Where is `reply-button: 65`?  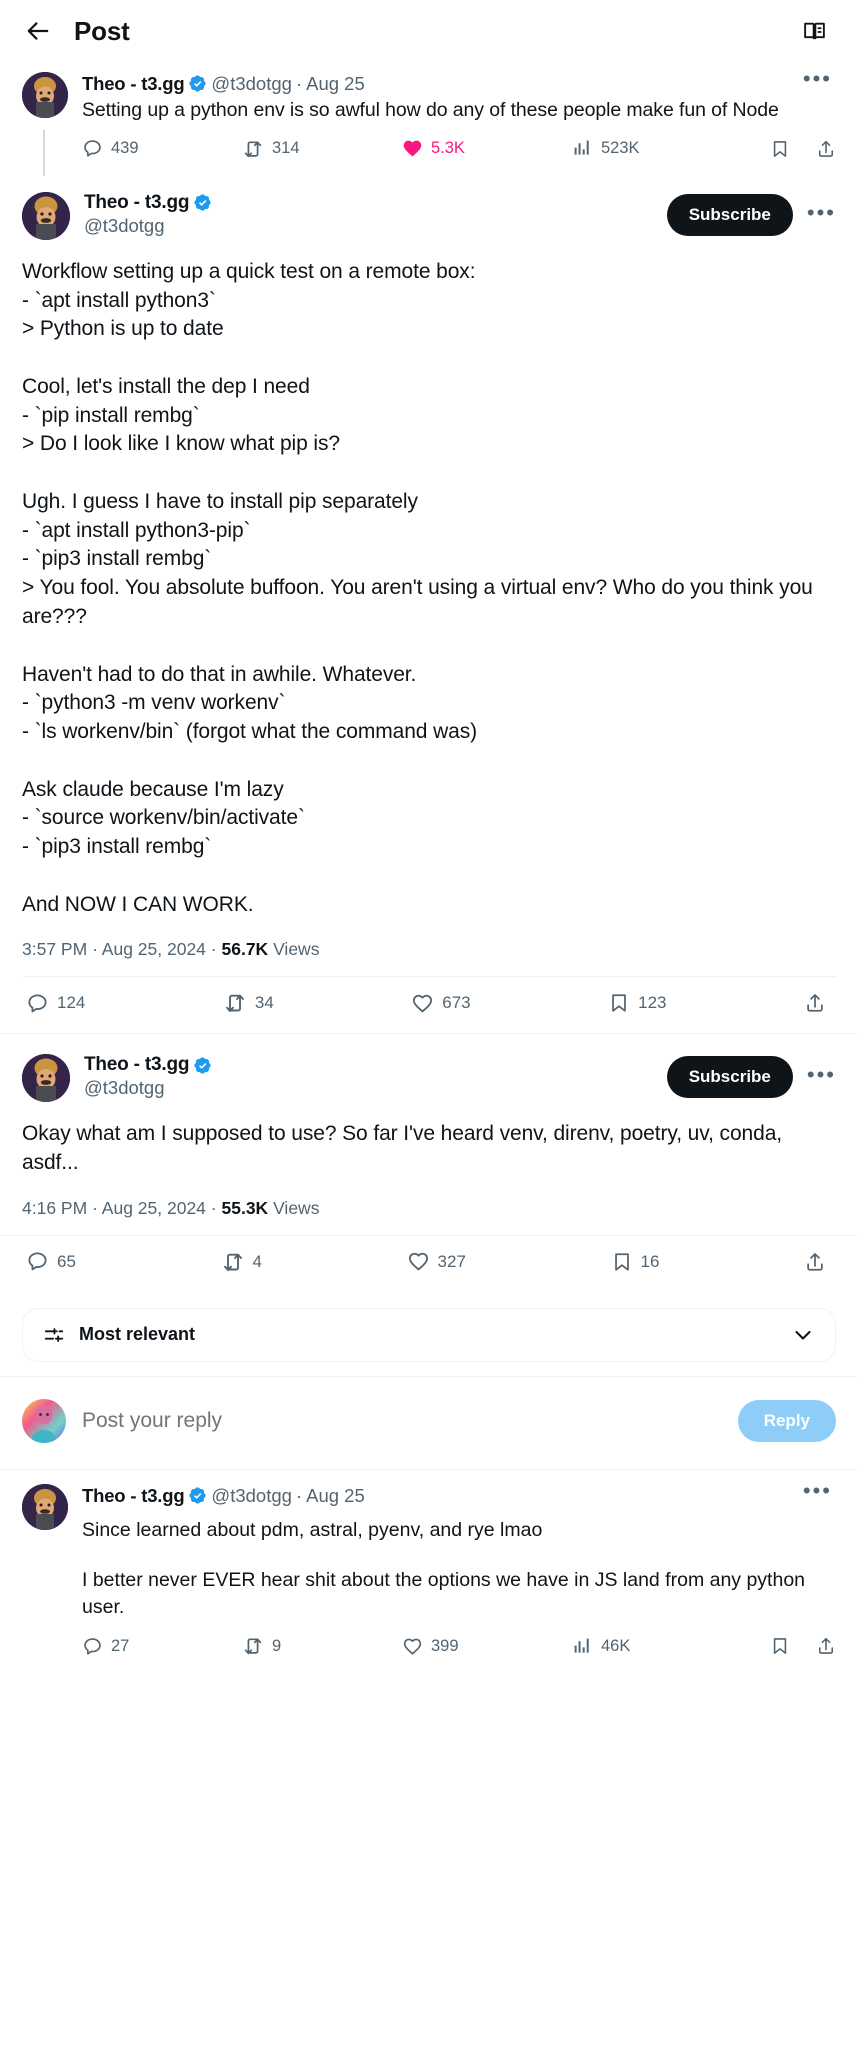 reply-button: 65 is located at coordinates (51, 1261).